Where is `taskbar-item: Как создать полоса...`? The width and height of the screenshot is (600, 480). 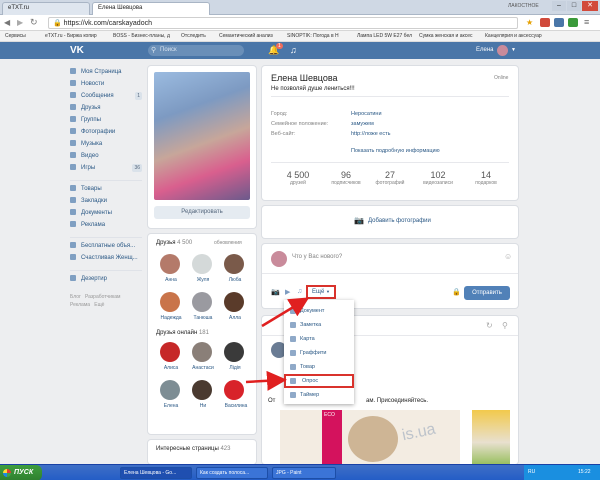 taskbar-item: Как создать полоса... is located at coordinates (232, 473).